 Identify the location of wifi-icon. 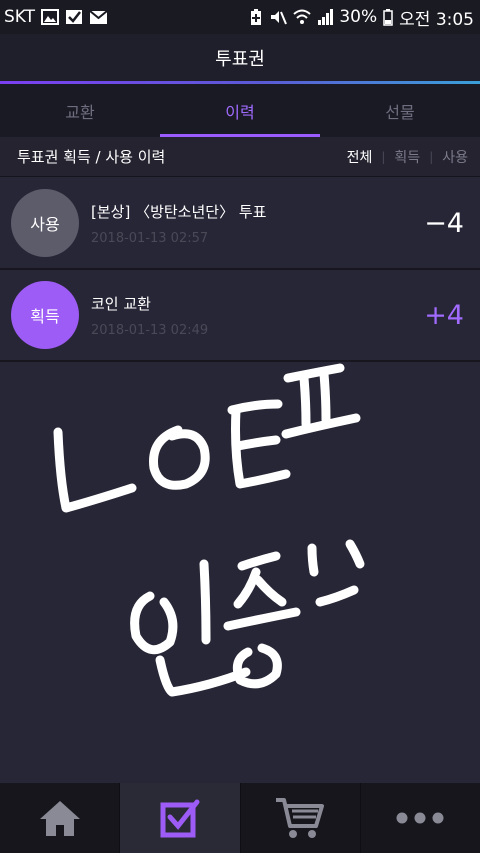
(302, 17).